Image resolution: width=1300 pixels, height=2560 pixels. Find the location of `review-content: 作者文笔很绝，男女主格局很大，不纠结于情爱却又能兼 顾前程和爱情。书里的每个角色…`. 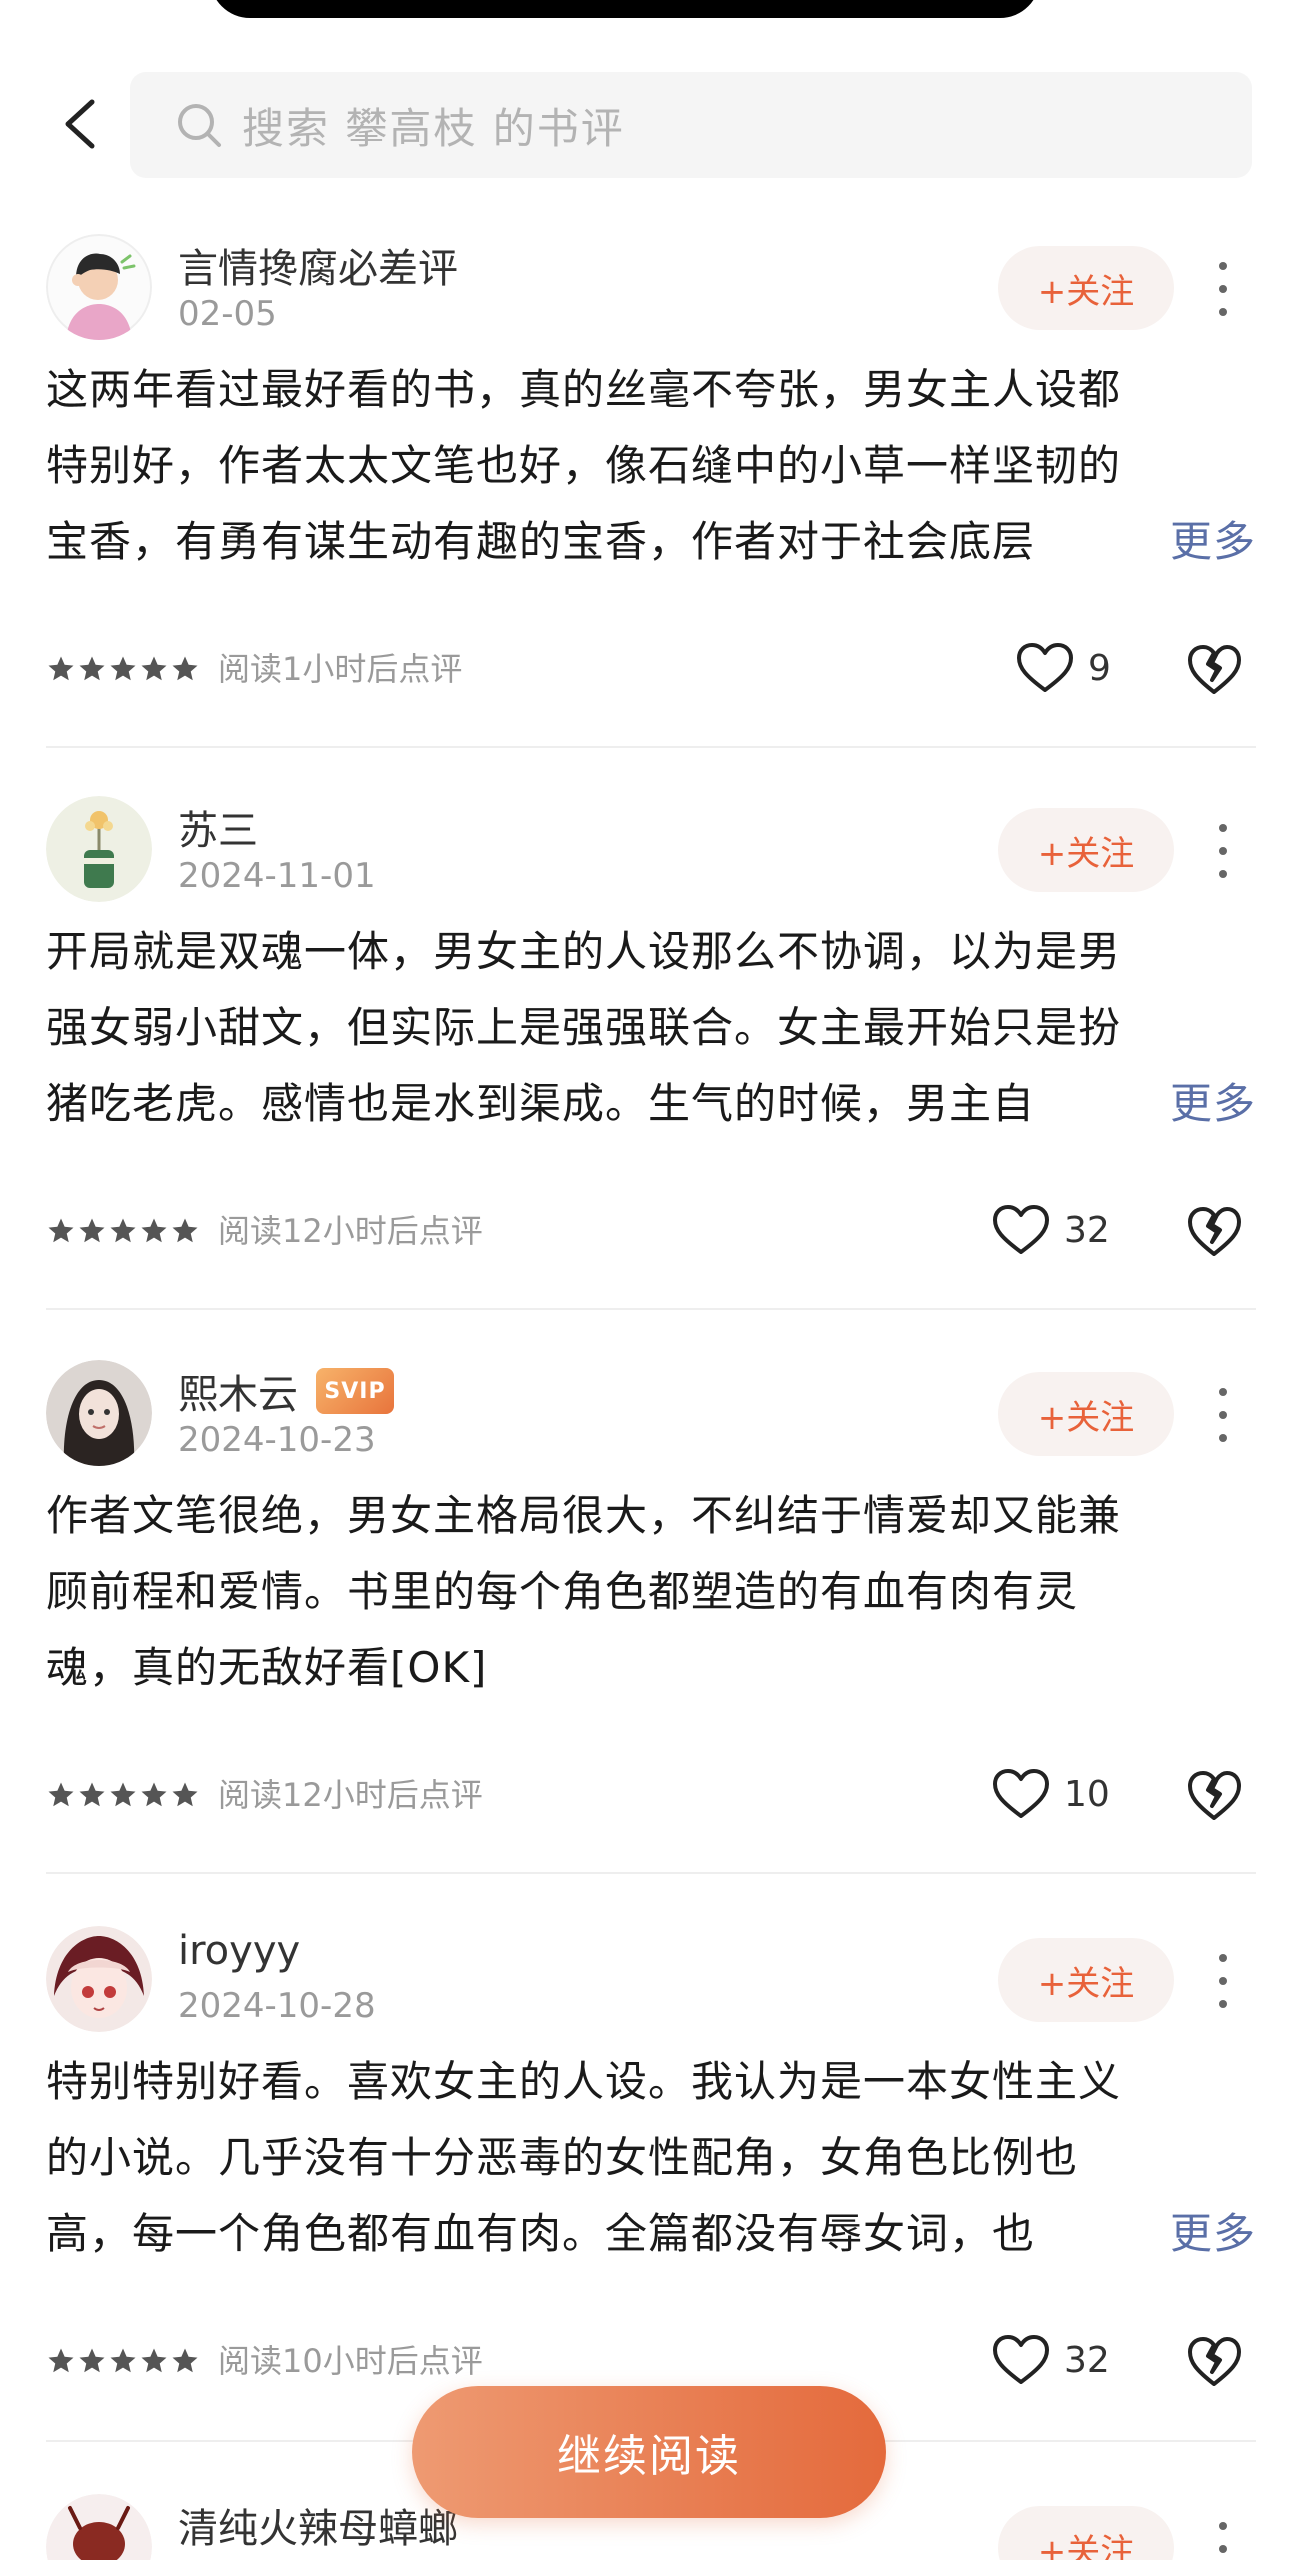

review-content: 作者文笔很绝，男女主格局很大，不纠结于情爱却又能兼 顾前程和爱情。书里的每个角色… is located at coordinates (651, 1592).